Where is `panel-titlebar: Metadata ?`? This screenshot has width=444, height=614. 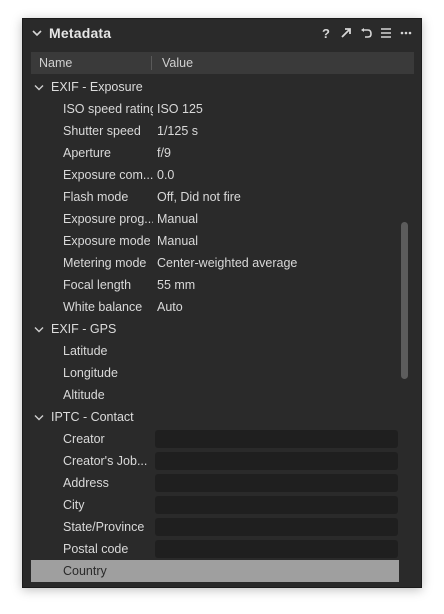 panel-titlebar: Metadata ? is located at coordinates (222, 33).